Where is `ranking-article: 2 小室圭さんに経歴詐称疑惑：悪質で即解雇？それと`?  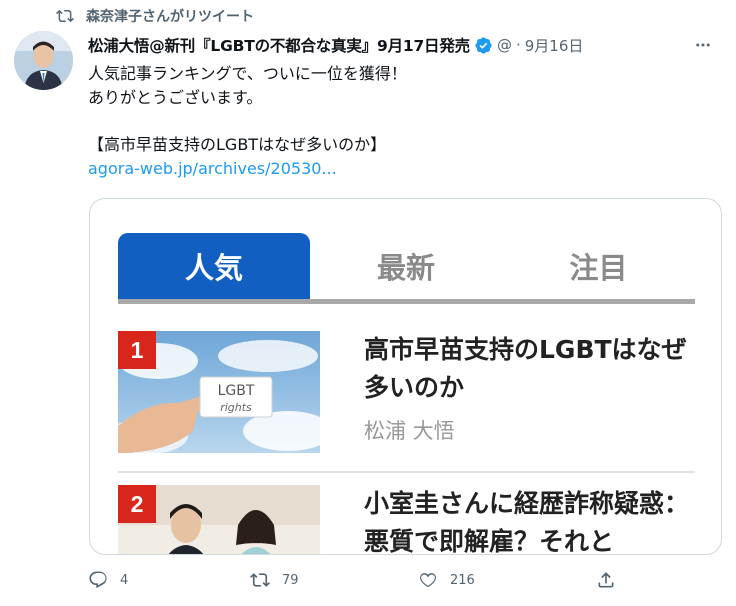 ranking-article: 2 小室圭さんに経歴詐称疑惑：悪質で即解雇？それと is located at coordinates (406, 520).